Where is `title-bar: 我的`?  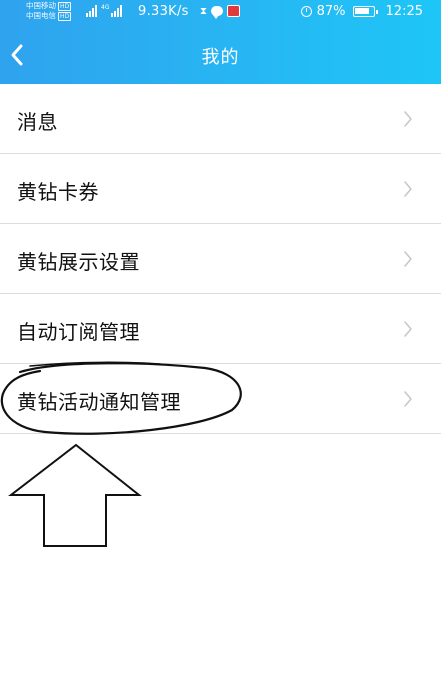 title-bar: 我的 is located at coordinates (220, 55).